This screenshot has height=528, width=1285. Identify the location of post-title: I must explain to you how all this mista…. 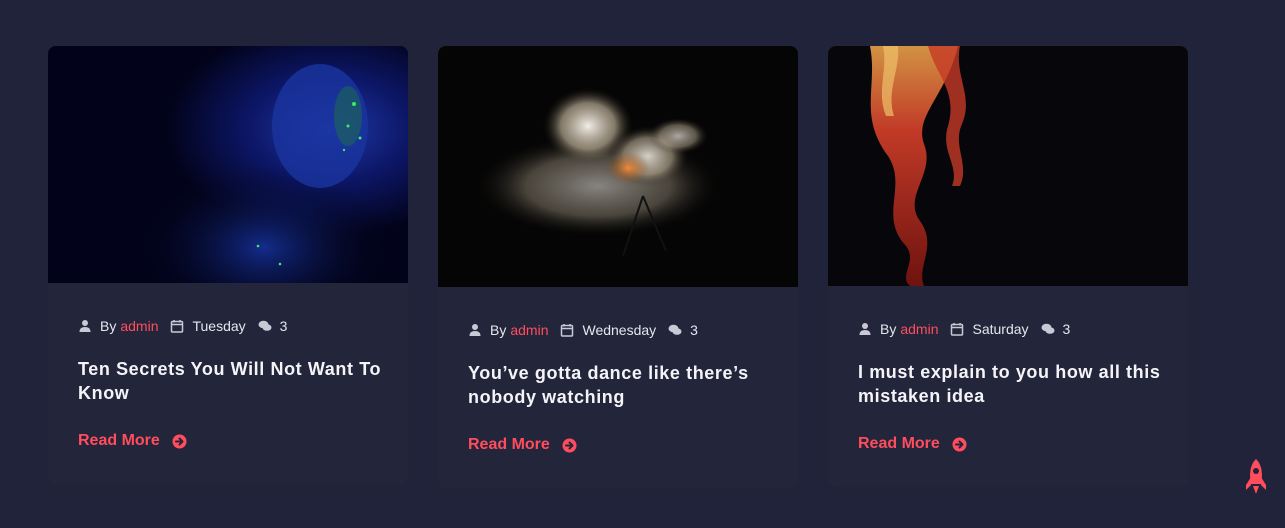
(1010, 384).